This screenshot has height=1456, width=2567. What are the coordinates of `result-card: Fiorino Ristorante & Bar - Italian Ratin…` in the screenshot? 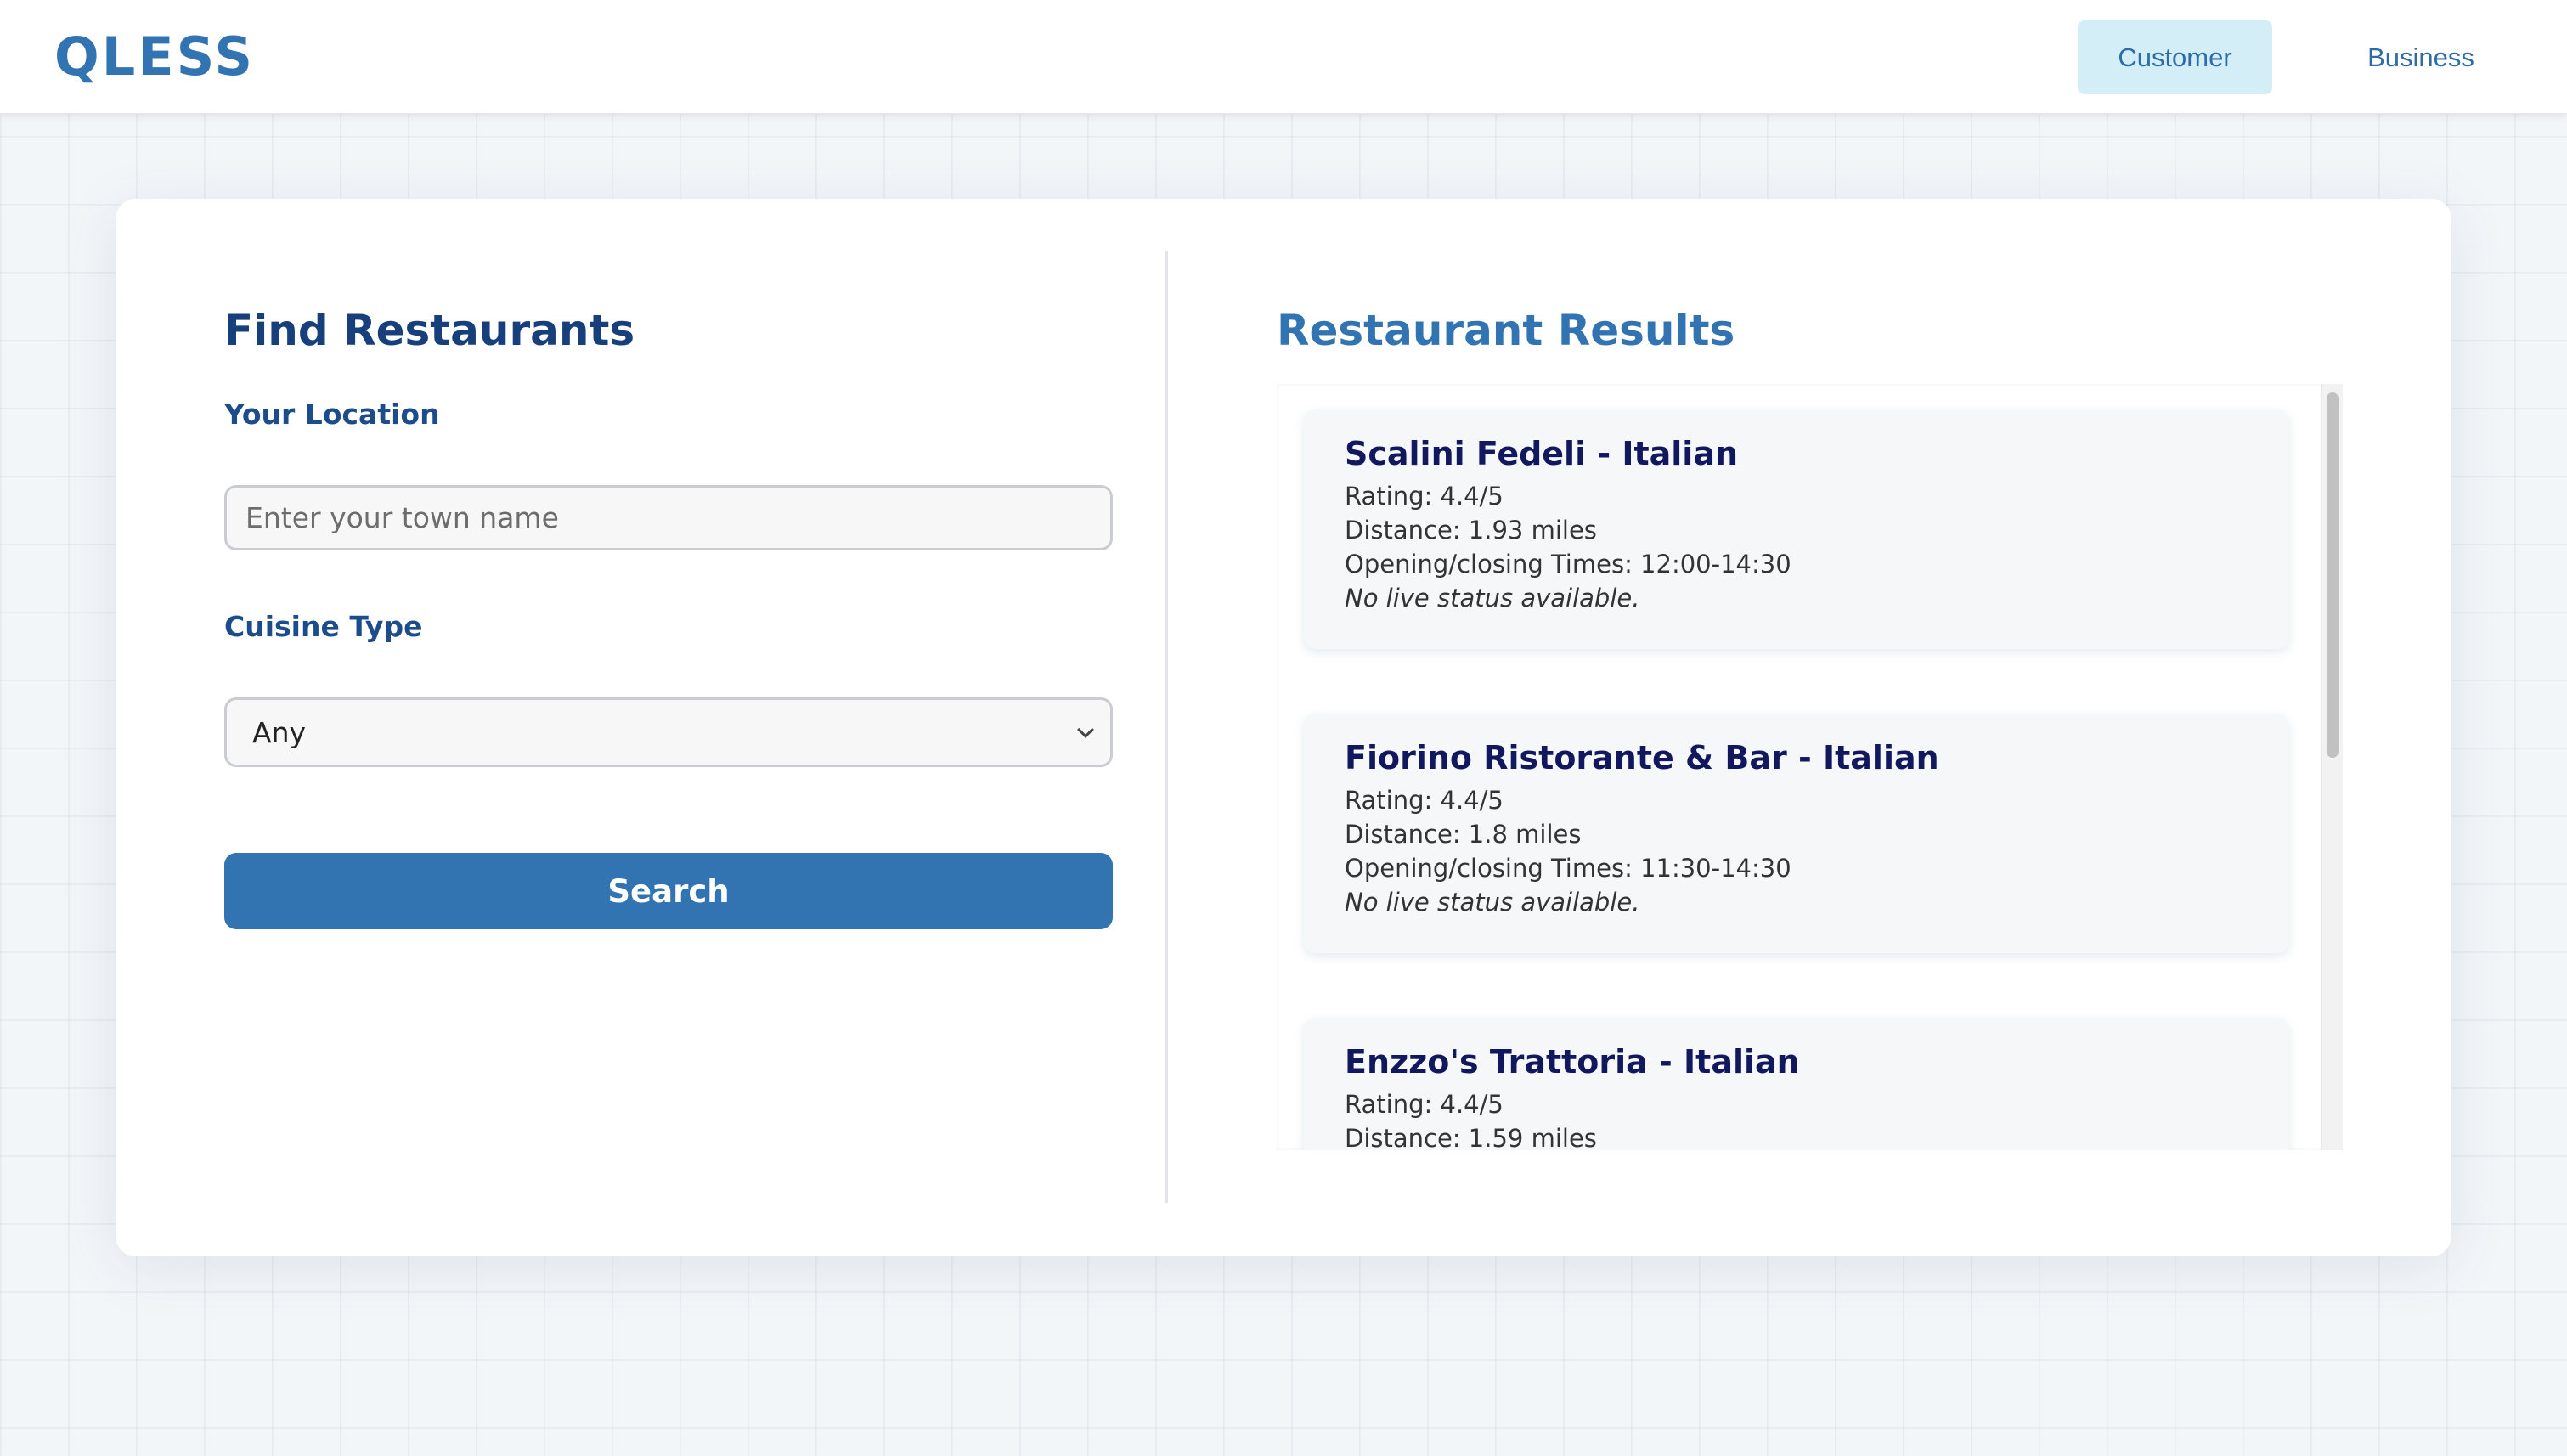 It's located at (1796, 834).